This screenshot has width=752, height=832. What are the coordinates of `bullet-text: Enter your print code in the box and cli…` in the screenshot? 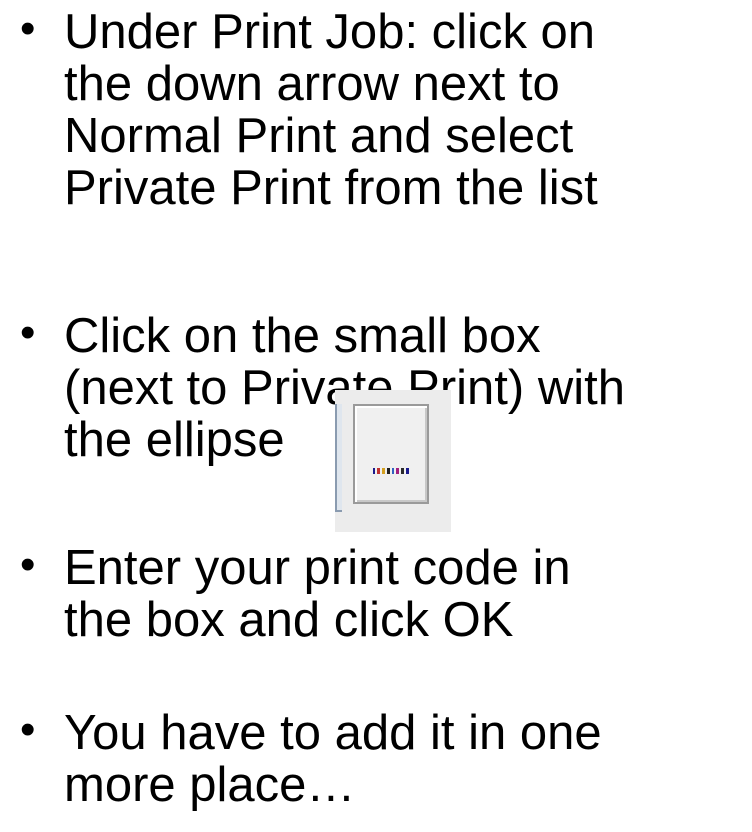 It's located at (408, 594).